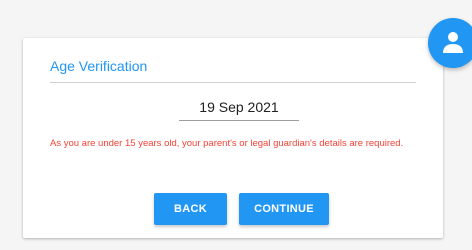 The image size is (472, 250). Describe the element at coordinates (284, 209) in the screenshot. I see `continue-button: CONTINUE` at that location.